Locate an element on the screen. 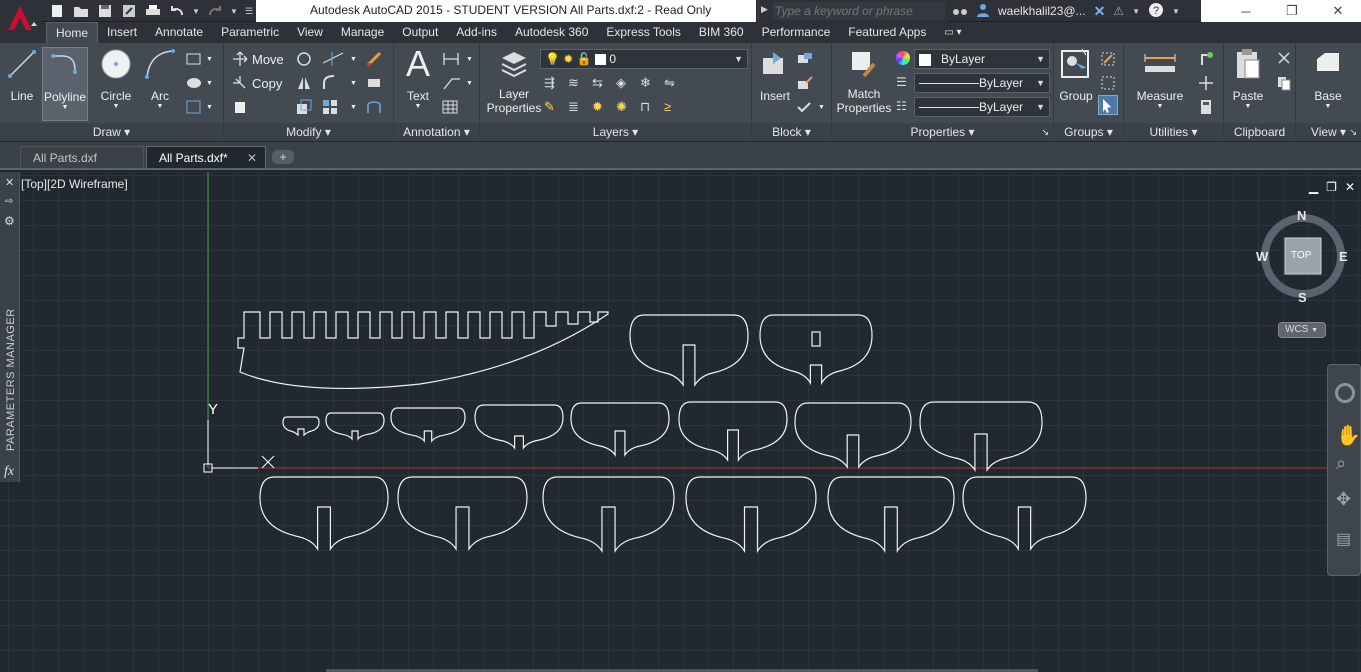  line-tool: Line is located at coordinates (22, 75).